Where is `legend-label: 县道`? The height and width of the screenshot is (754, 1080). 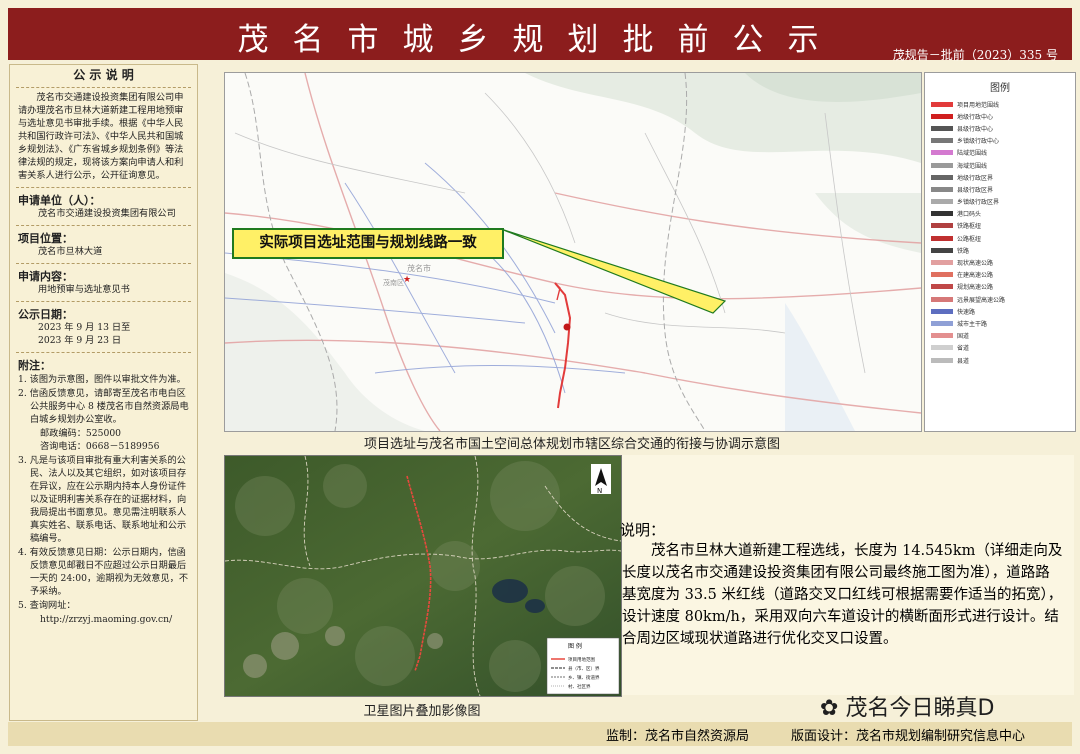
legend-label: 县道 is located at coordinates (963, 361).